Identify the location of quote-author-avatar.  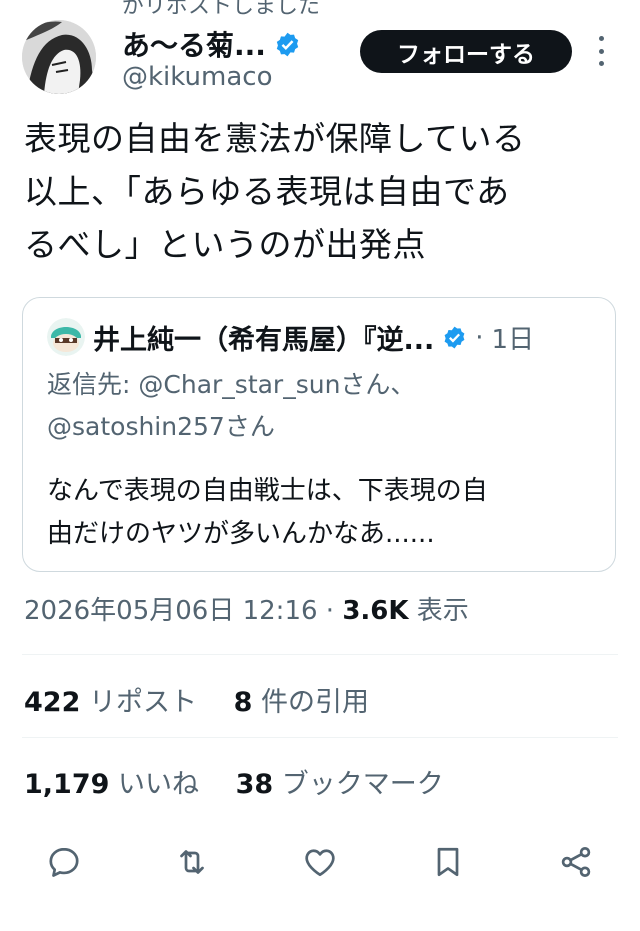
(66, 337).